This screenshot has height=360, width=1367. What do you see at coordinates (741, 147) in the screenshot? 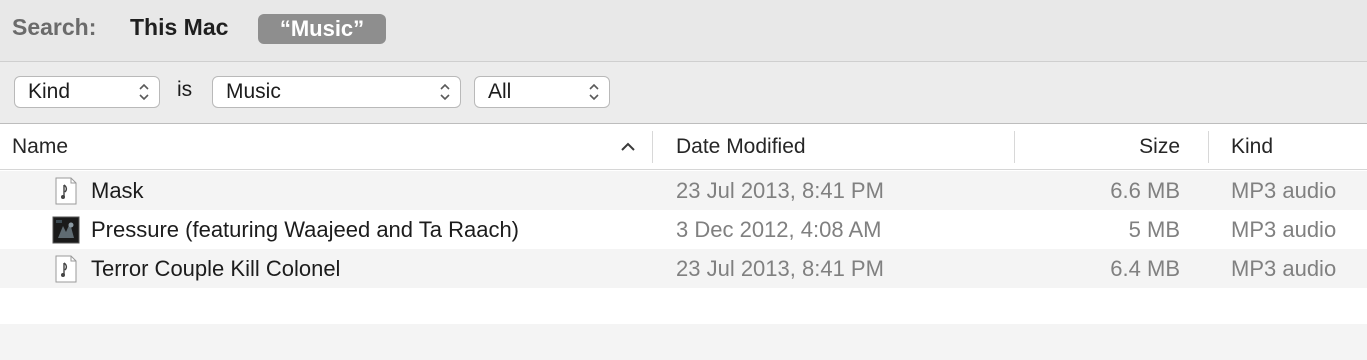
I see `column-header-date-modified: Date Modified` at bounding box center [741, 147].